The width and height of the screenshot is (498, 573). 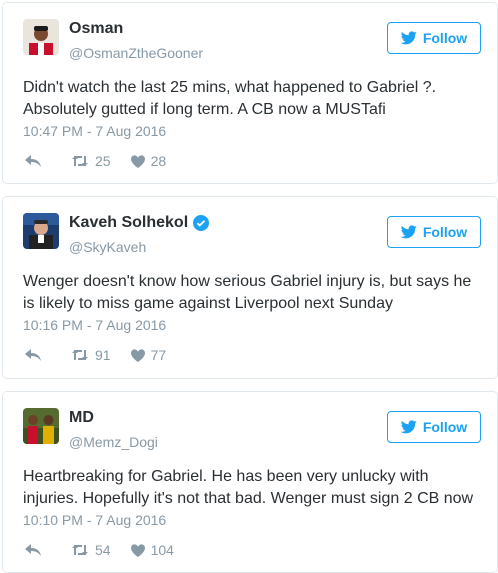 I want to click on display-name: MD, so click(x=81, y=418).